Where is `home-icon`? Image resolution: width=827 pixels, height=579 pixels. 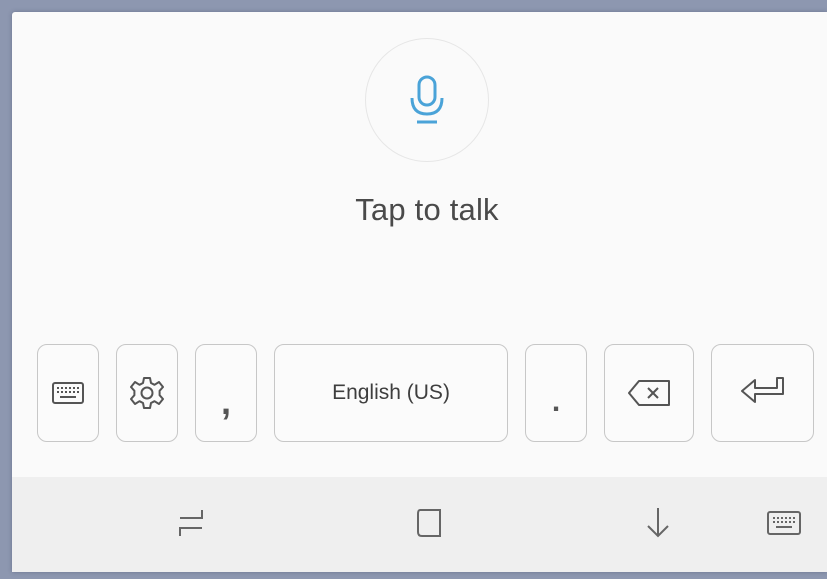
home-icon is located at coordinates (429, 523).